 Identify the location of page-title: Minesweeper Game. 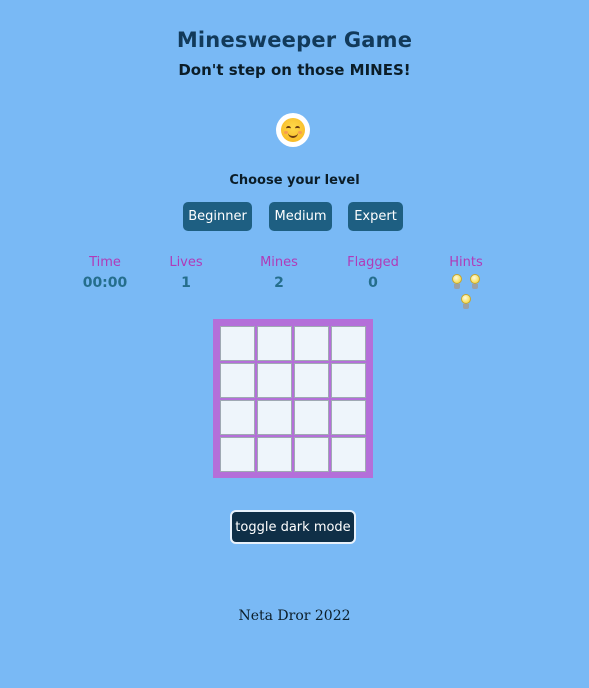
(294, 40).